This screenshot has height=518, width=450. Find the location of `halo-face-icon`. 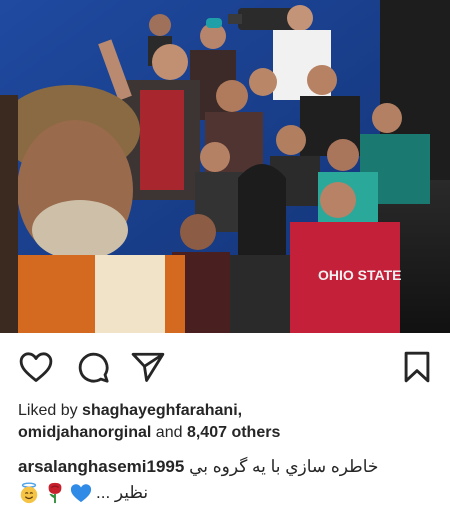

halo-face-icon is located at coordinates (29, 493).